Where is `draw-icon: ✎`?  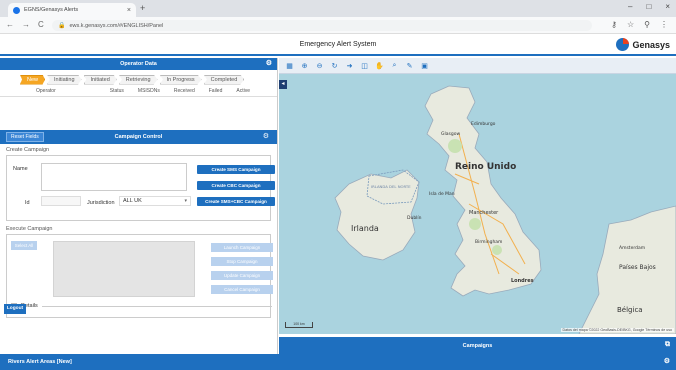 draw-icon: ✎ is located at coordinates (409, 65).